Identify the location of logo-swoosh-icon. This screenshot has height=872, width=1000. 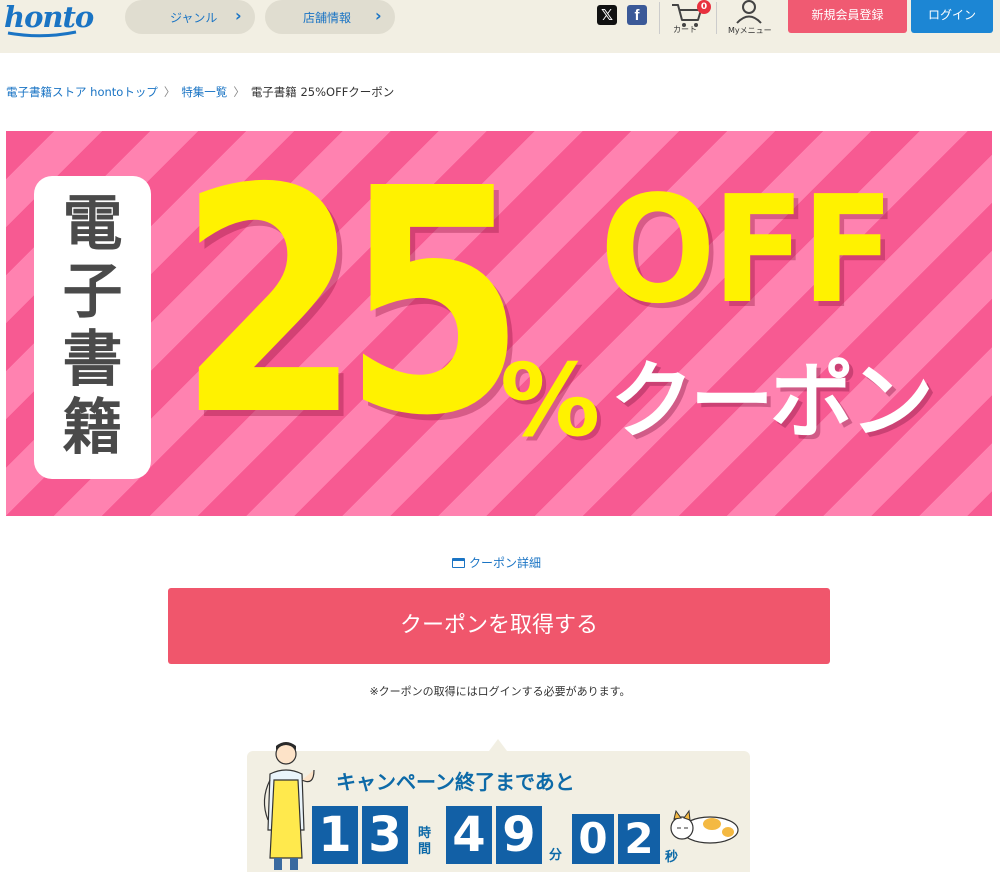
(42, 34).